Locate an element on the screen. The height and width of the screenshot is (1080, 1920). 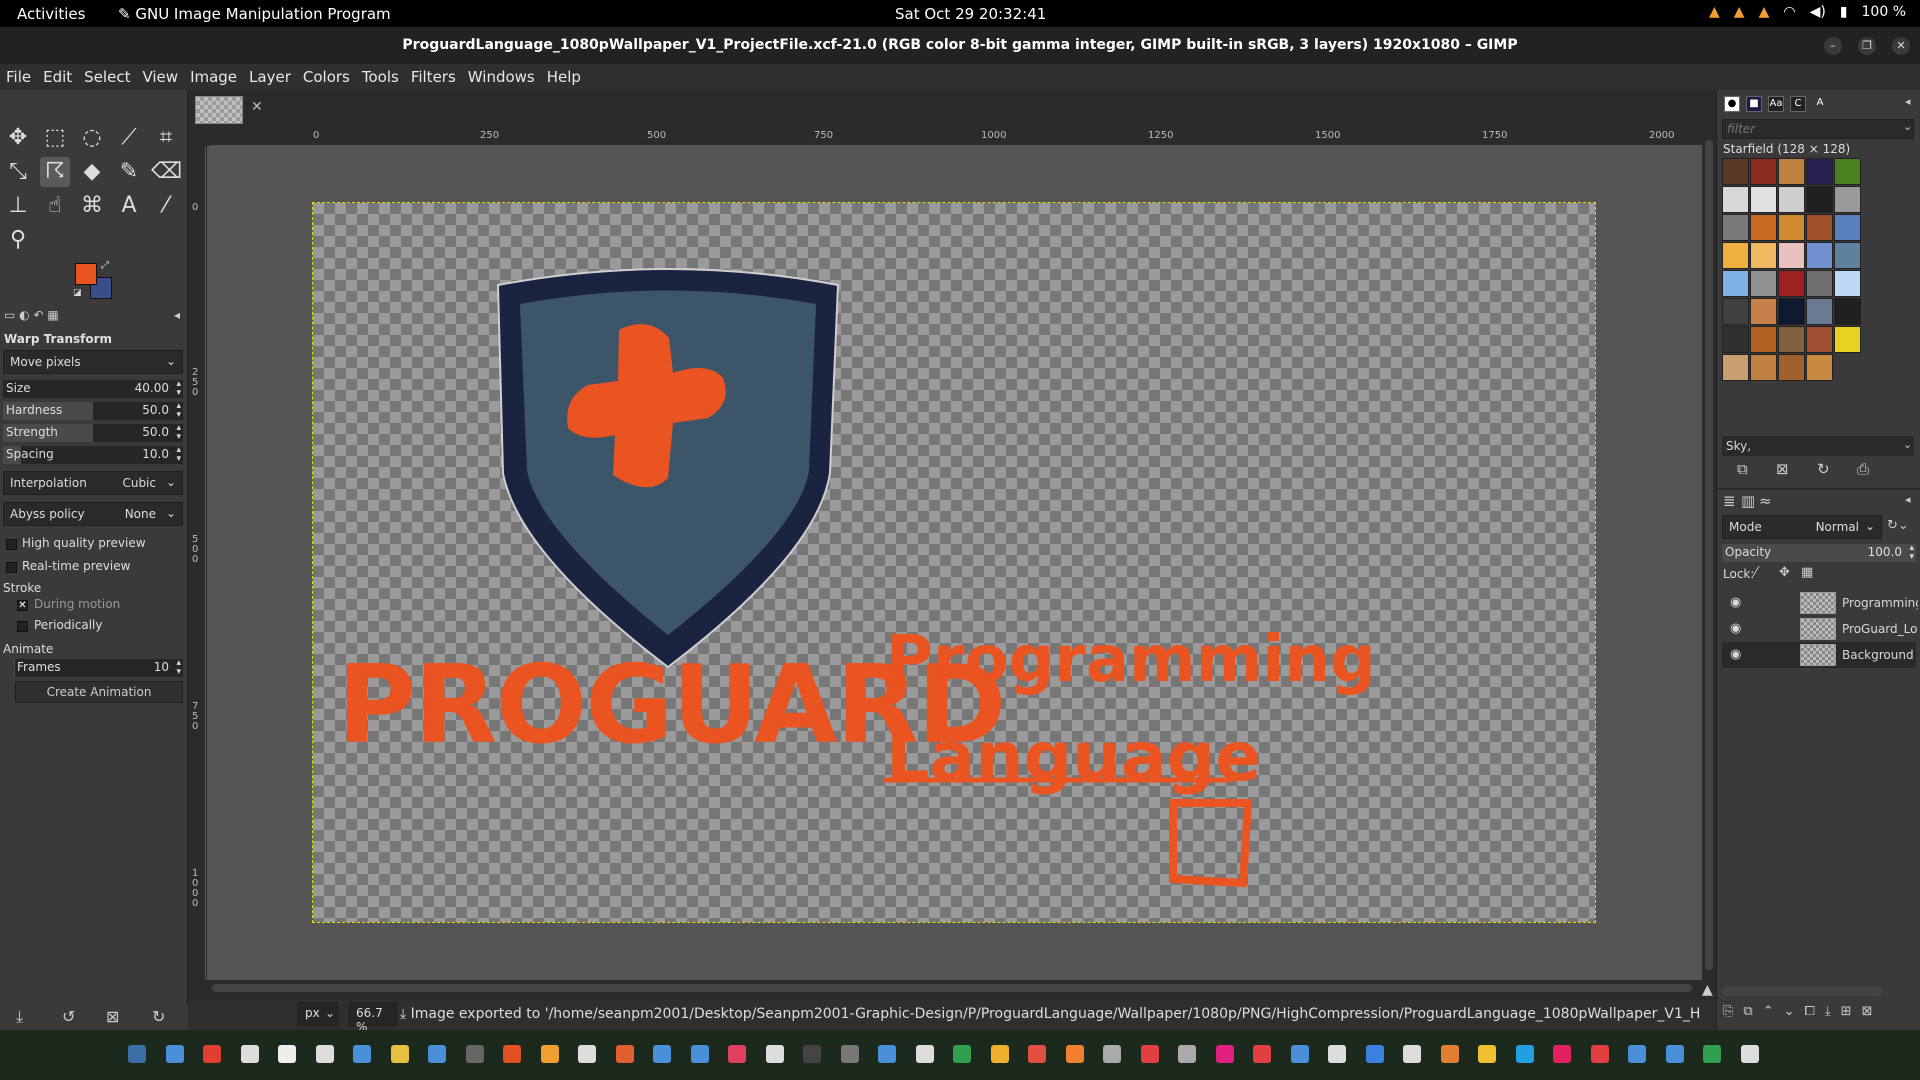
images-tab-icon: ▦ is located at coordinates (52, 315).